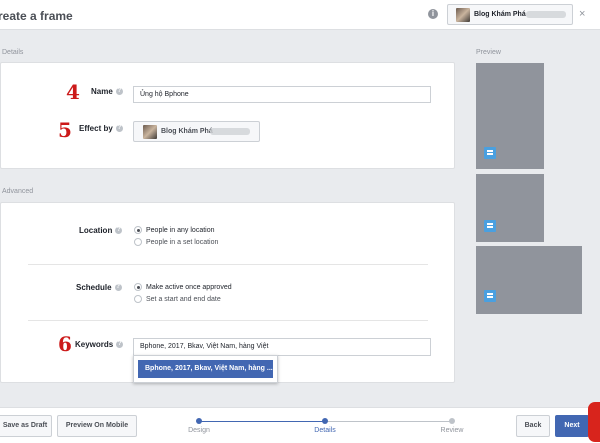 Image resolution: width=600 pixels, height=443 pixels. Describe the element at coordinates (262, 421) in the screenshot. I see `progress-fill` at that location.